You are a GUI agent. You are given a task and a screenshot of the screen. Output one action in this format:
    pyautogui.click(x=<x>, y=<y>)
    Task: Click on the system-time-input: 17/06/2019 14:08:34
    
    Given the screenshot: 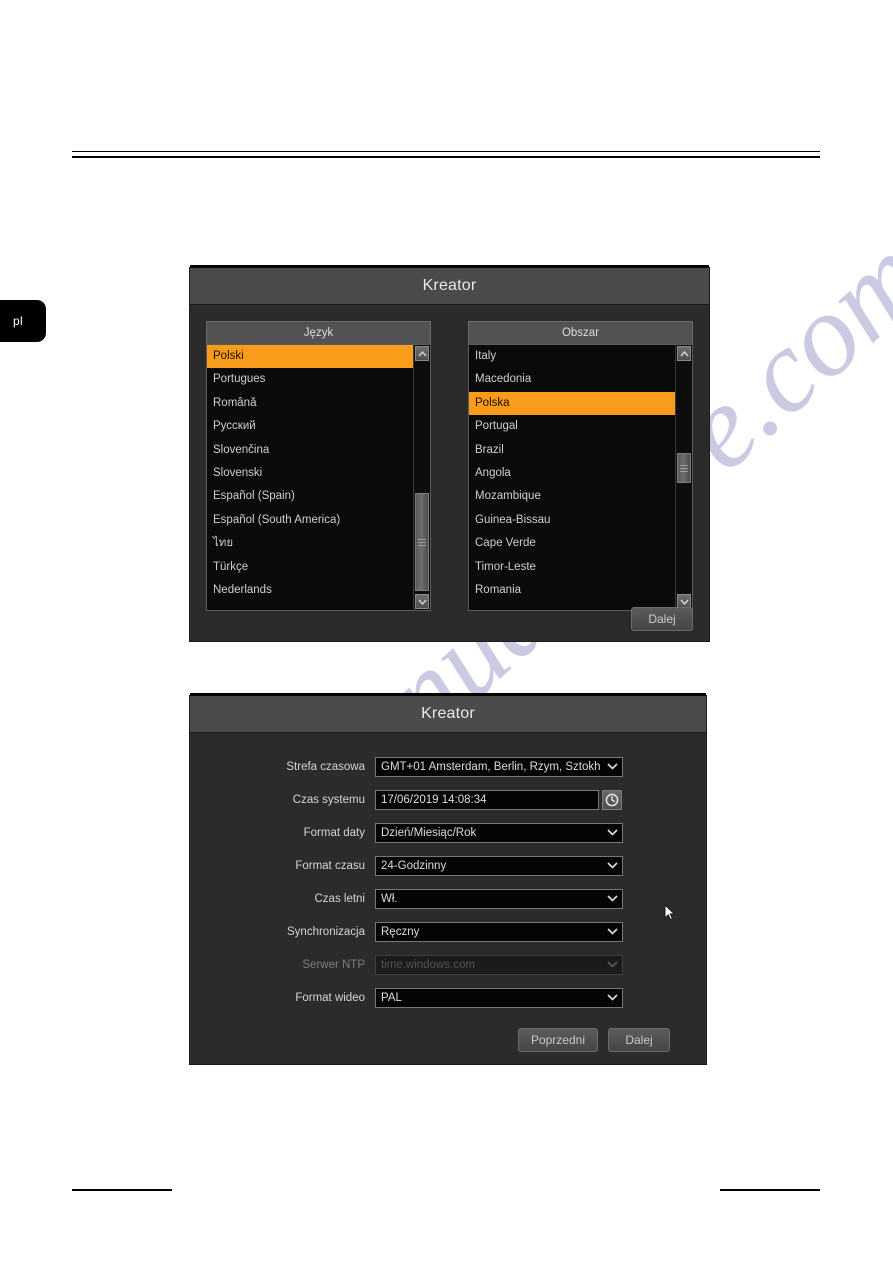 What is the action you would take?
    pyautogui.click(x=487, y=799)
    